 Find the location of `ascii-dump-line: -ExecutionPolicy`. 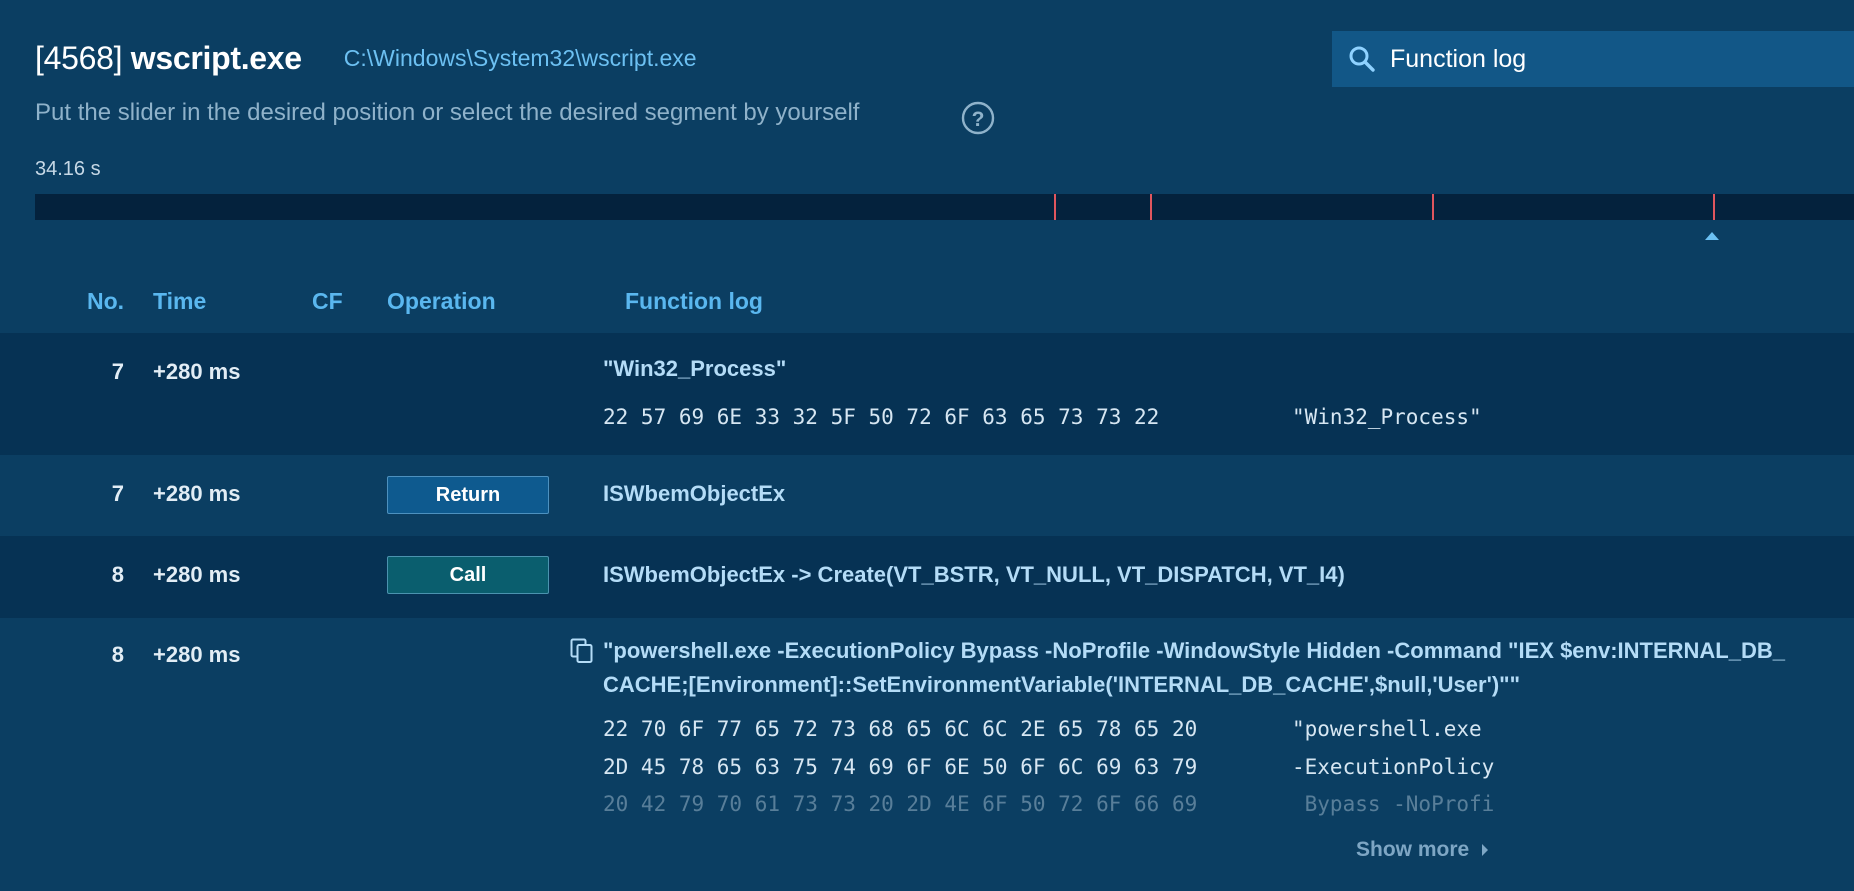

ascii-dump-line: -ExecutionPolicy is located at coordinates (1393, 767).